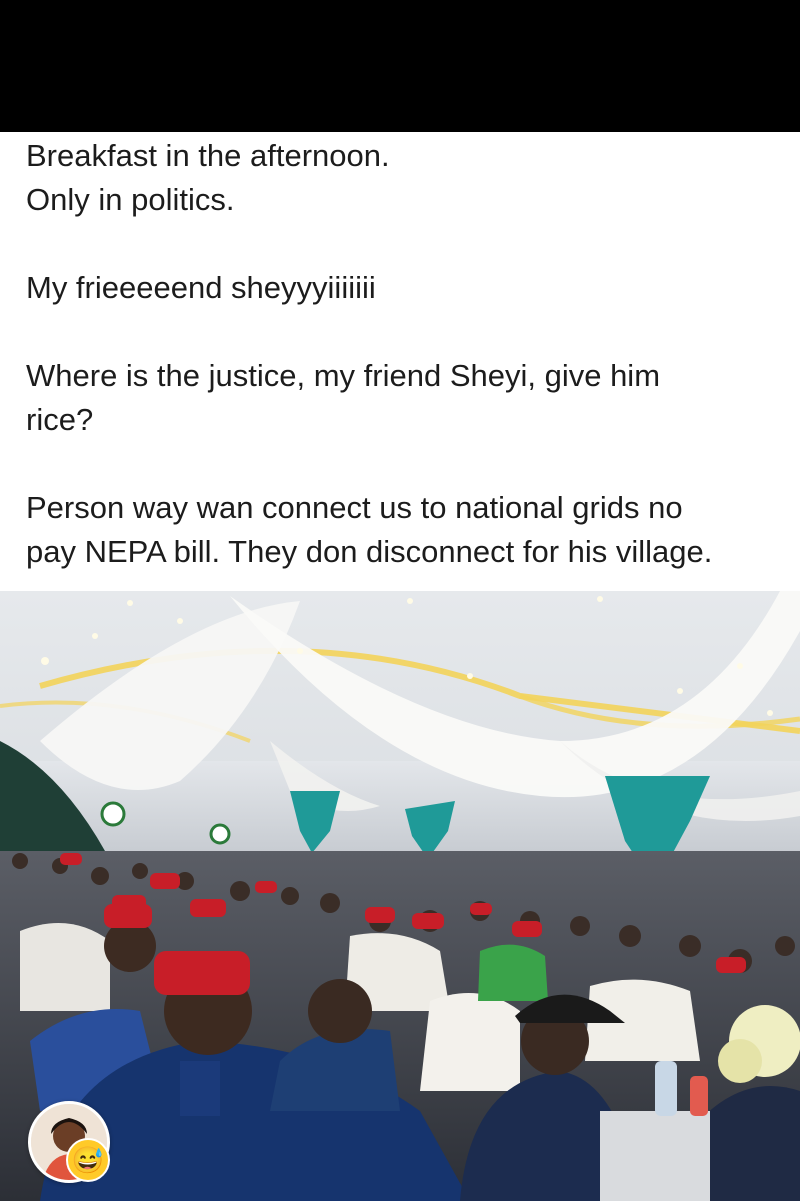 The height and width of the screenshot is (1201, 800). Describe the element at coordinates (60, 419) in the screenshot. I see `post-line-5: rice?` at that location.